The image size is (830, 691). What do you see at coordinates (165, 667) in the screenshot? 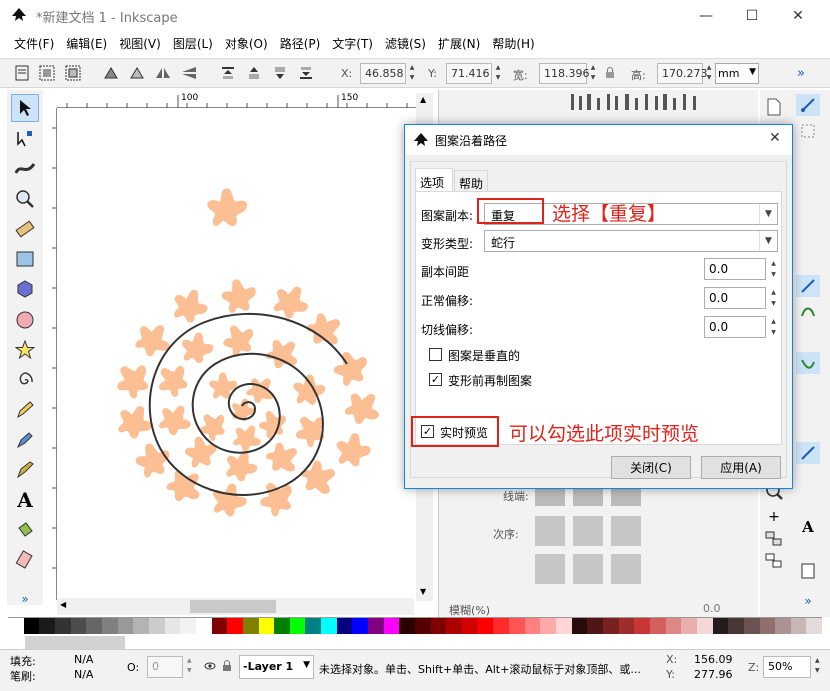
I see `opacity-input: 0` at bounding box center [165, 667].